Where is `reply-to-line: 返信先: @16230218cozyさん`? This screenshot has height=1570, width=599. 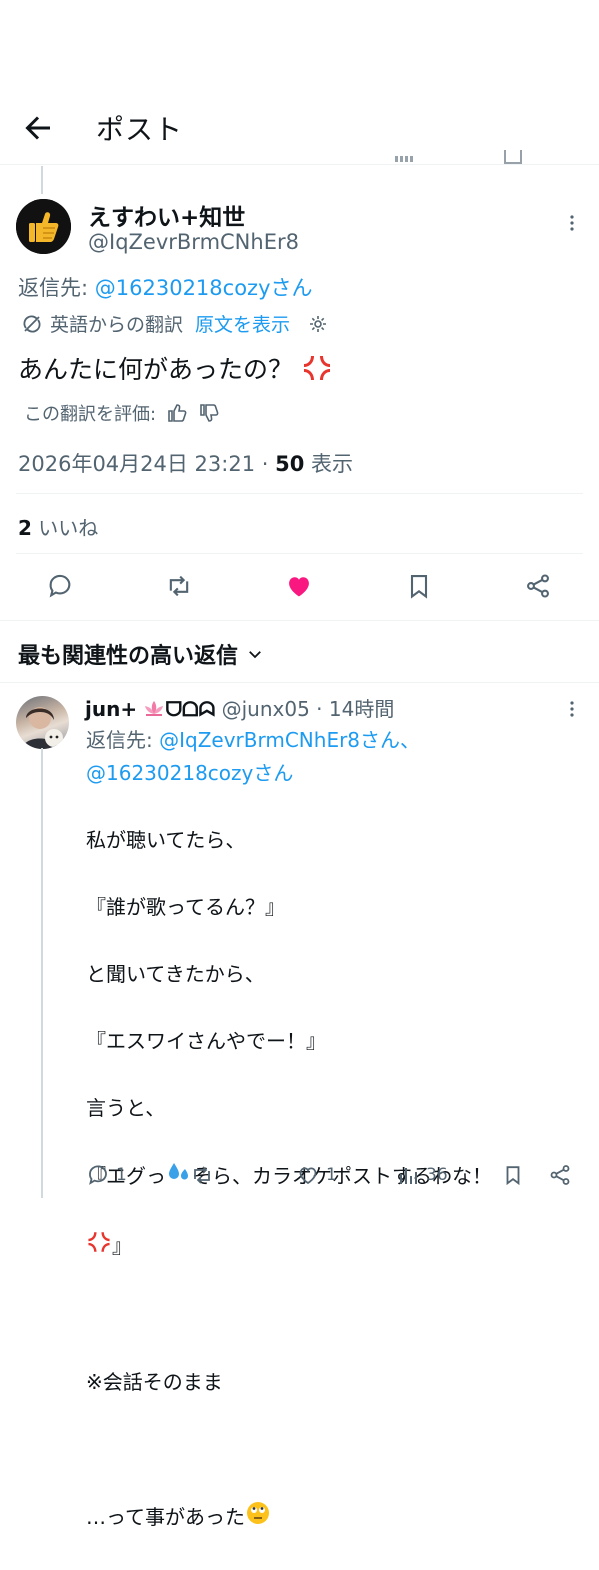 reply-to-line: 返信先: @16230218cozyさん is located at coordinates (165, 287).